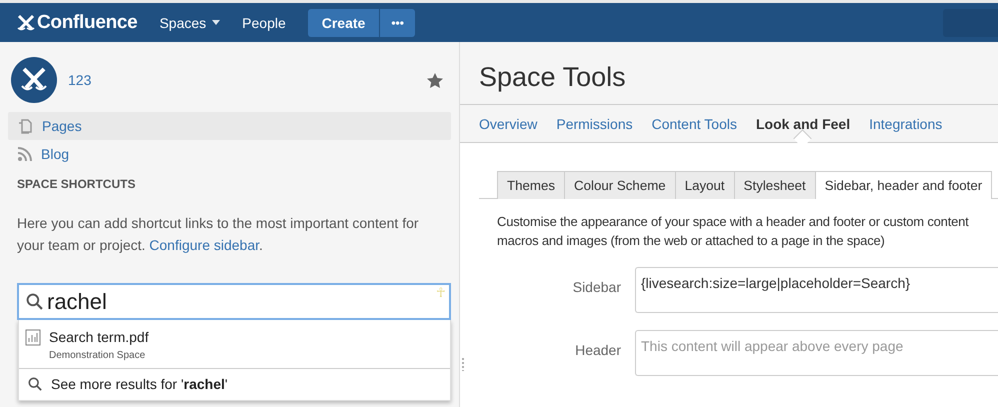 Image resolution: width=998 pixels, height=407 pixels. Describe the element at coordinates (597, 350) in the screenshot. I see `field-label: Header` at that location.